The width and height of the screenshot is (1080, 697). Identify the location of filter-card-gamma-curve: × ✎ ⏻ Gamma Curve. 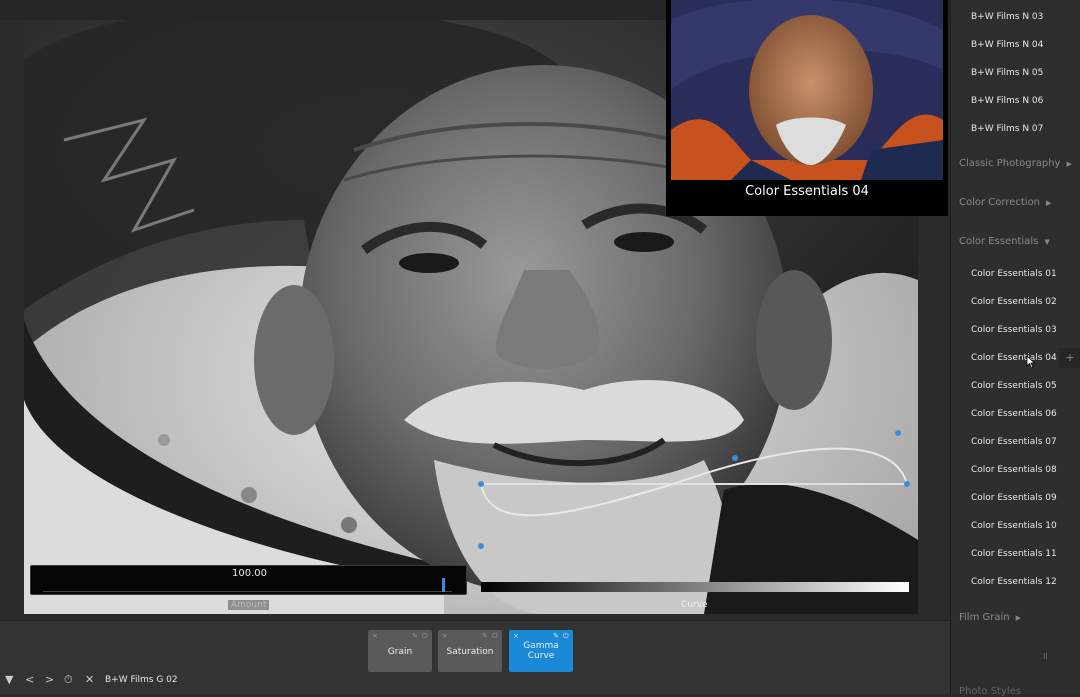
(541, 651).